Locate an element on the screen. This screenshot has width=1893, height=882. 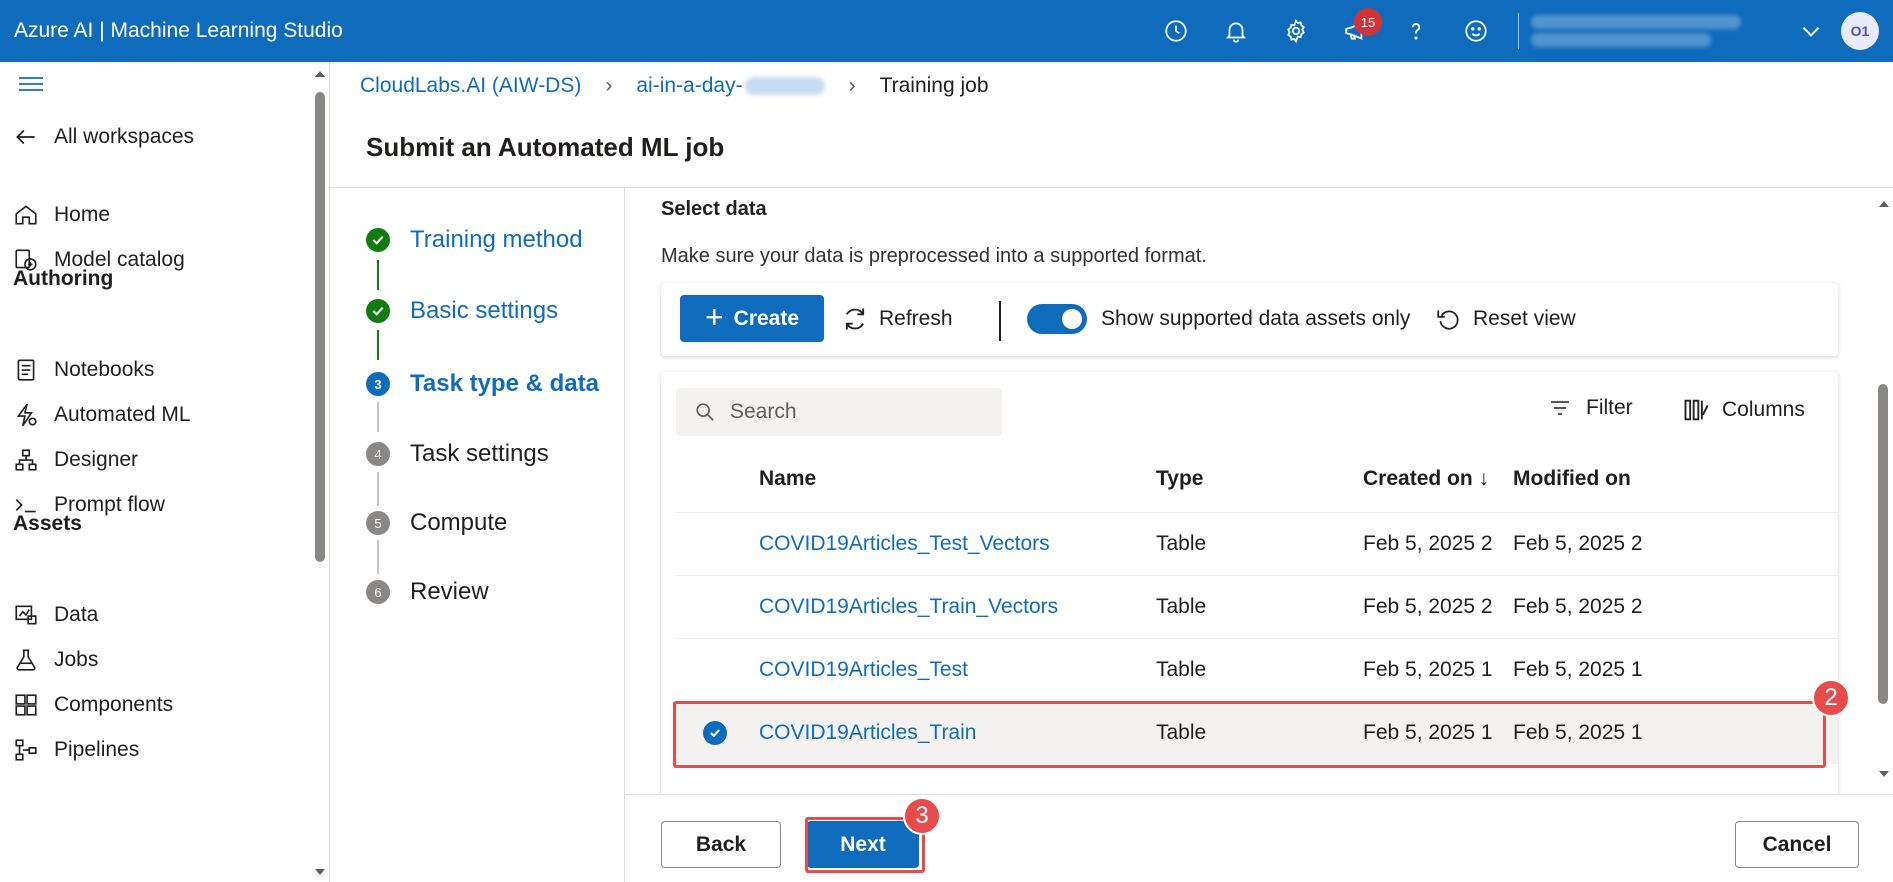
column-header-created-on: Created on ↓ is located at coordinates (1426, 479).